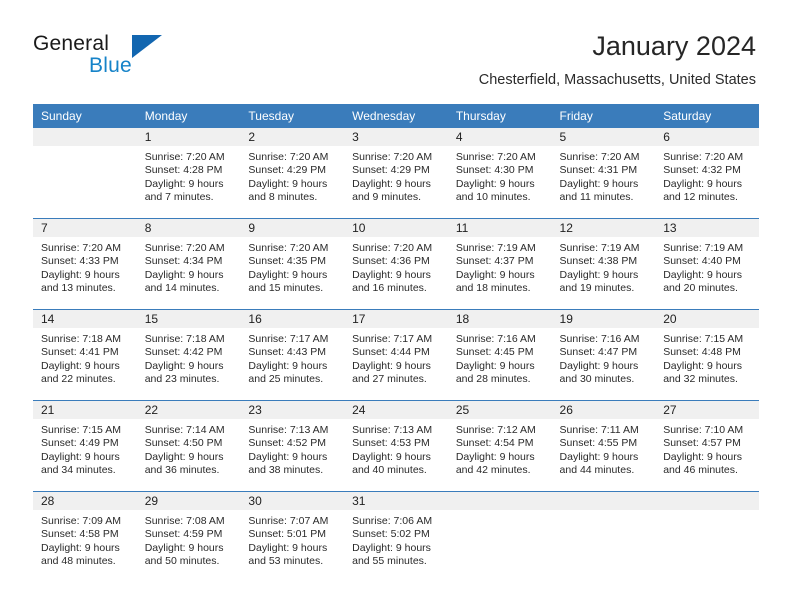 This screenshot has height=612, width=792. Describe the element at coordinates (85, 116) in the screenshot. I see `weekday-header-sunday: Sunday` at that location.